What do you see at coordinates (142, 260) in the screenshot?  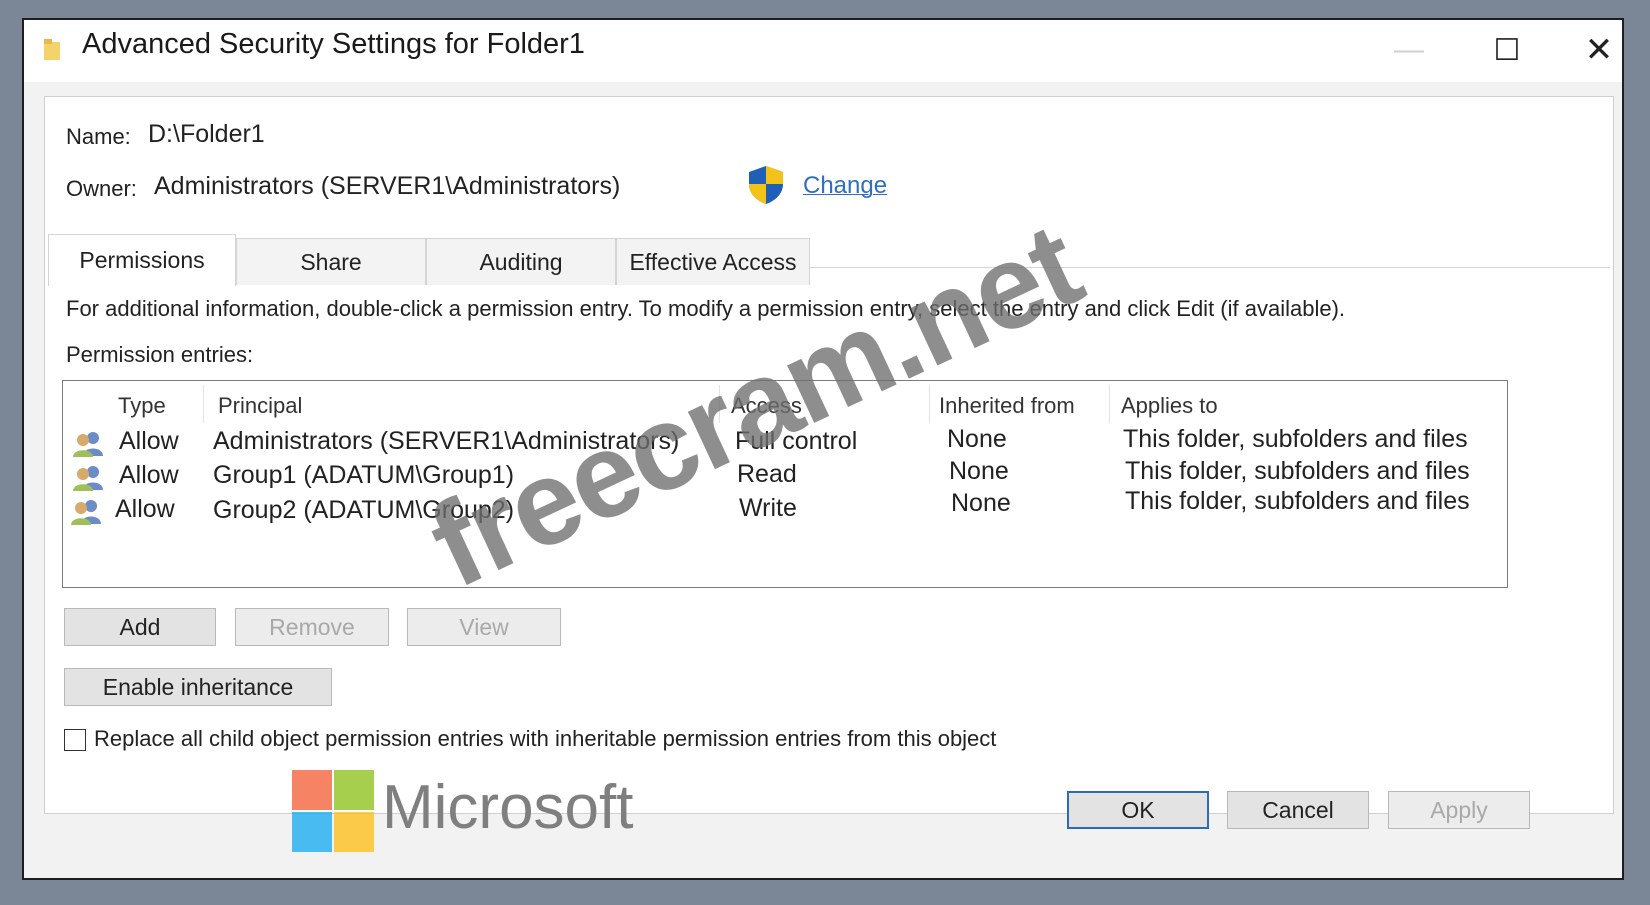 I see `tab-permissions: Permissions` at bounding box center [142, 260].